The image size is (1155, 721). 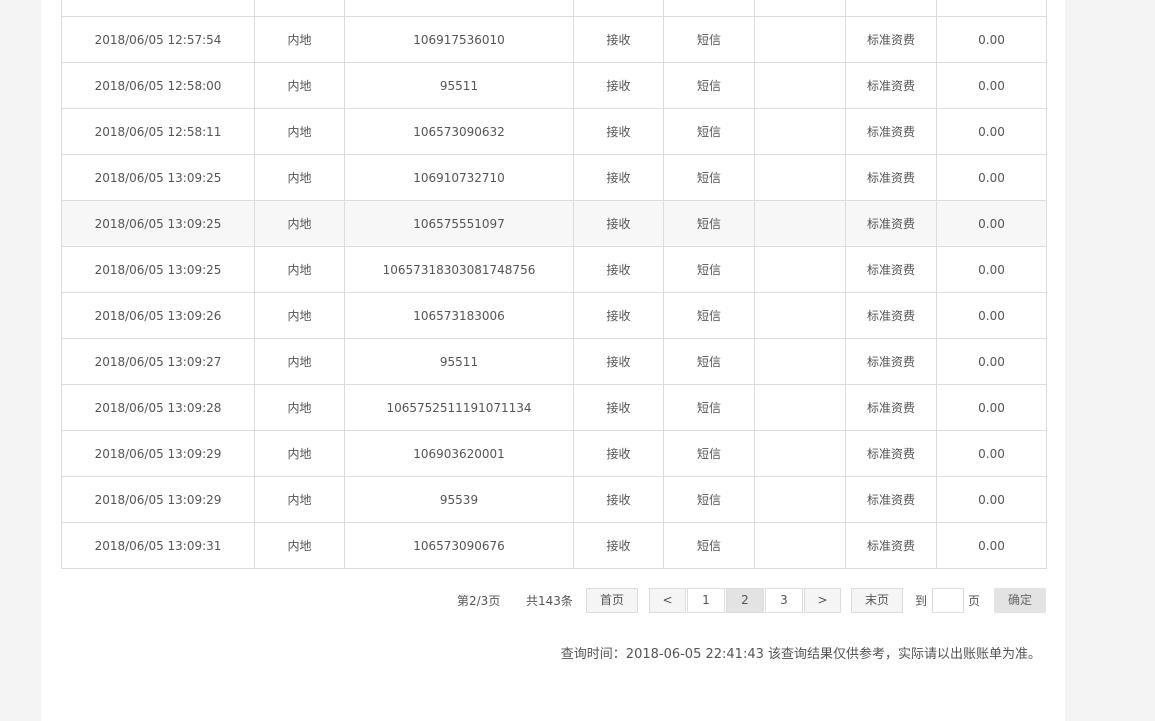 What do you see at coordinates (709, 8) in the screenshot?
I see `type-cell` at bounding box center [709, 8].